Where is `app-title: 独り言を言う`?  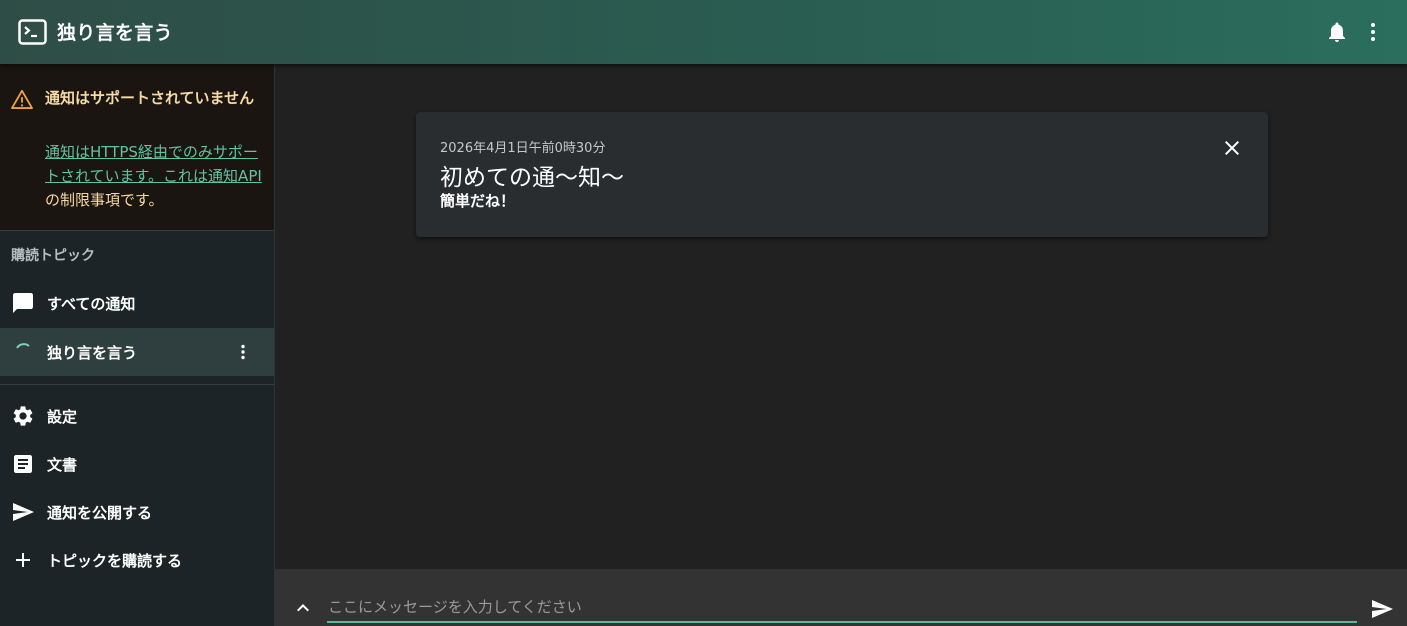
app-title: 独り言を言う is located at coordinates (115, 33).